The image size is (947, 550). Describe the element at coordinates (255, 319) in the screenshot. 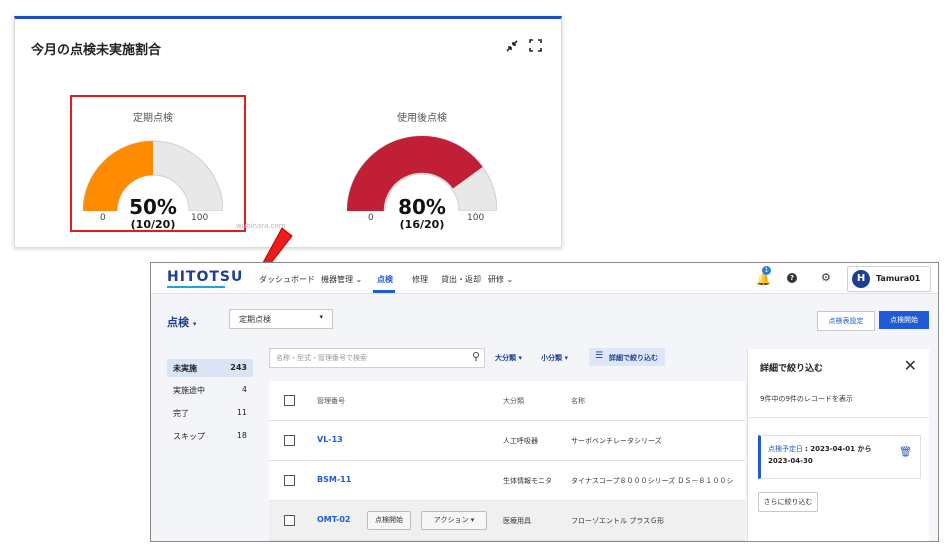

I see `select-value: 定期点検` at that location.